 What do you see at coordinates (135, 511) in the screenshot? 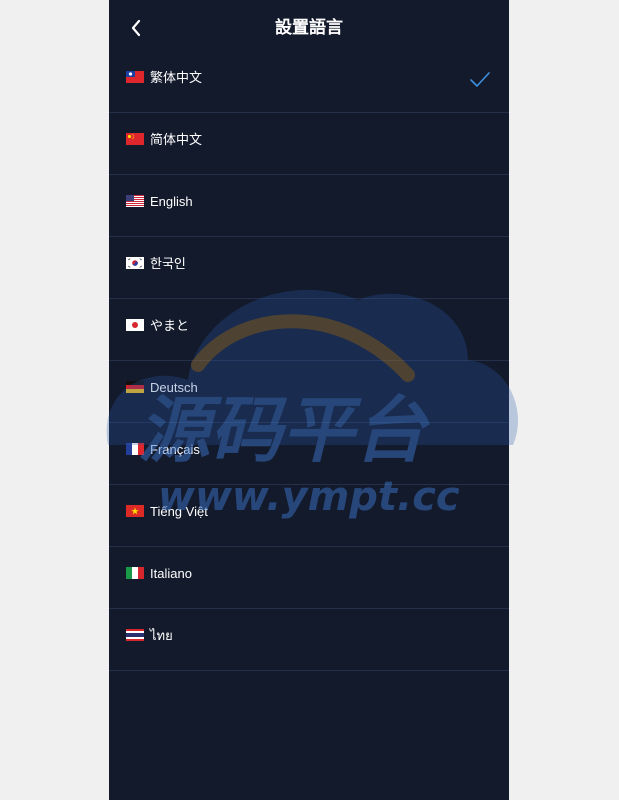
I see `vietnam-flag-icon` at bounding box center [135, 511].